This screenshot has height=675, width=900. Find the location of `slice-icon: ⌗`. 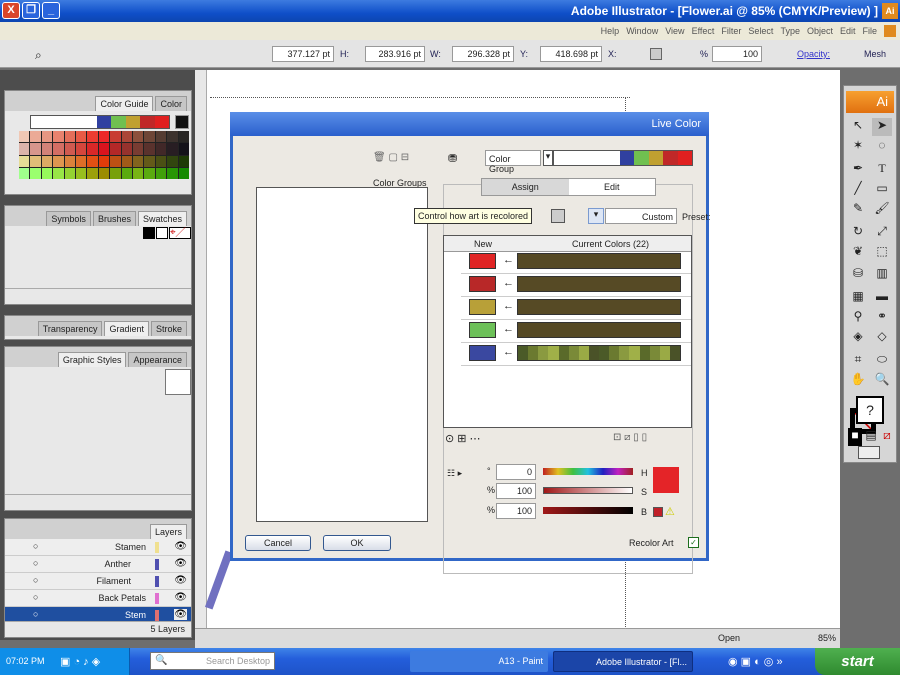

slice-icon: ⌗ is located at coordinates (858, 361).